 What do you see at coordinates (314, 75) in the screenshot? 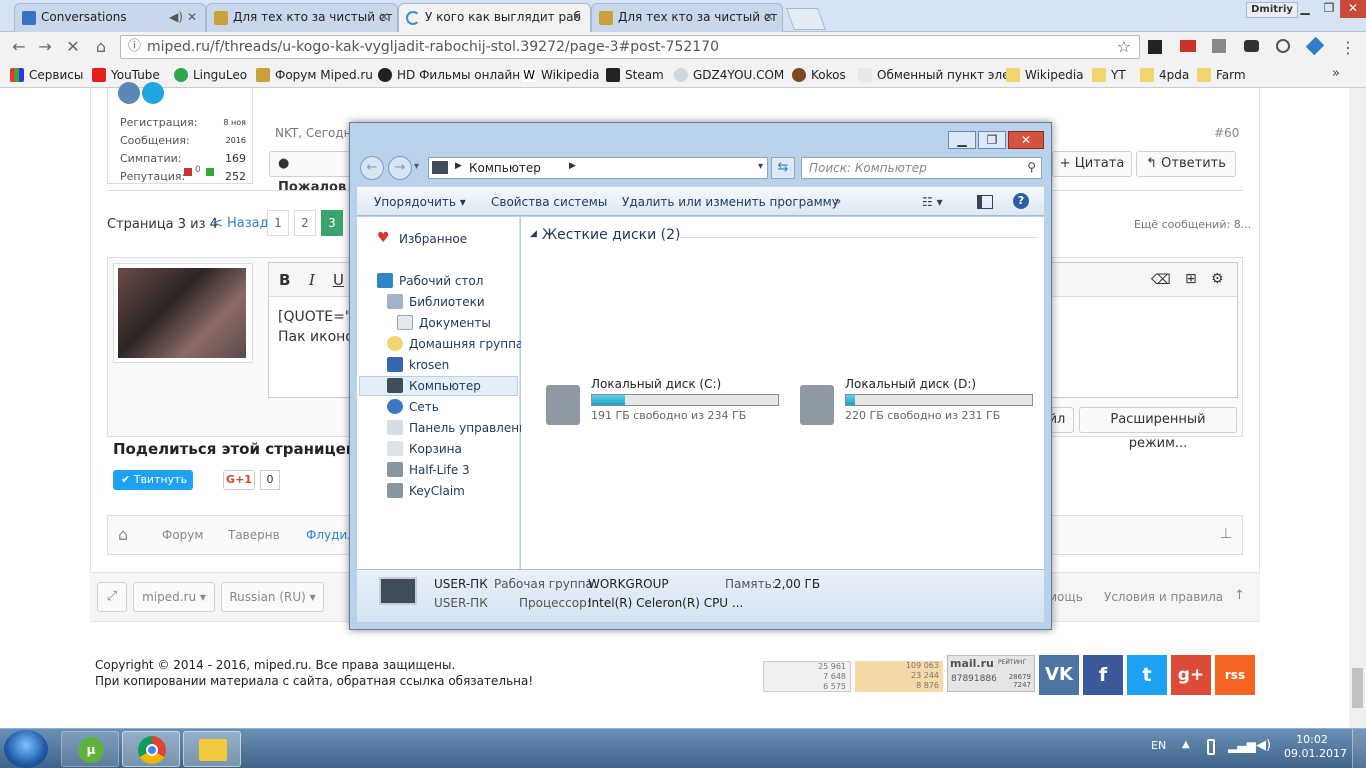
I see `bookmark-miped: Форум Miped.ru` at bounding box center [314, 75].